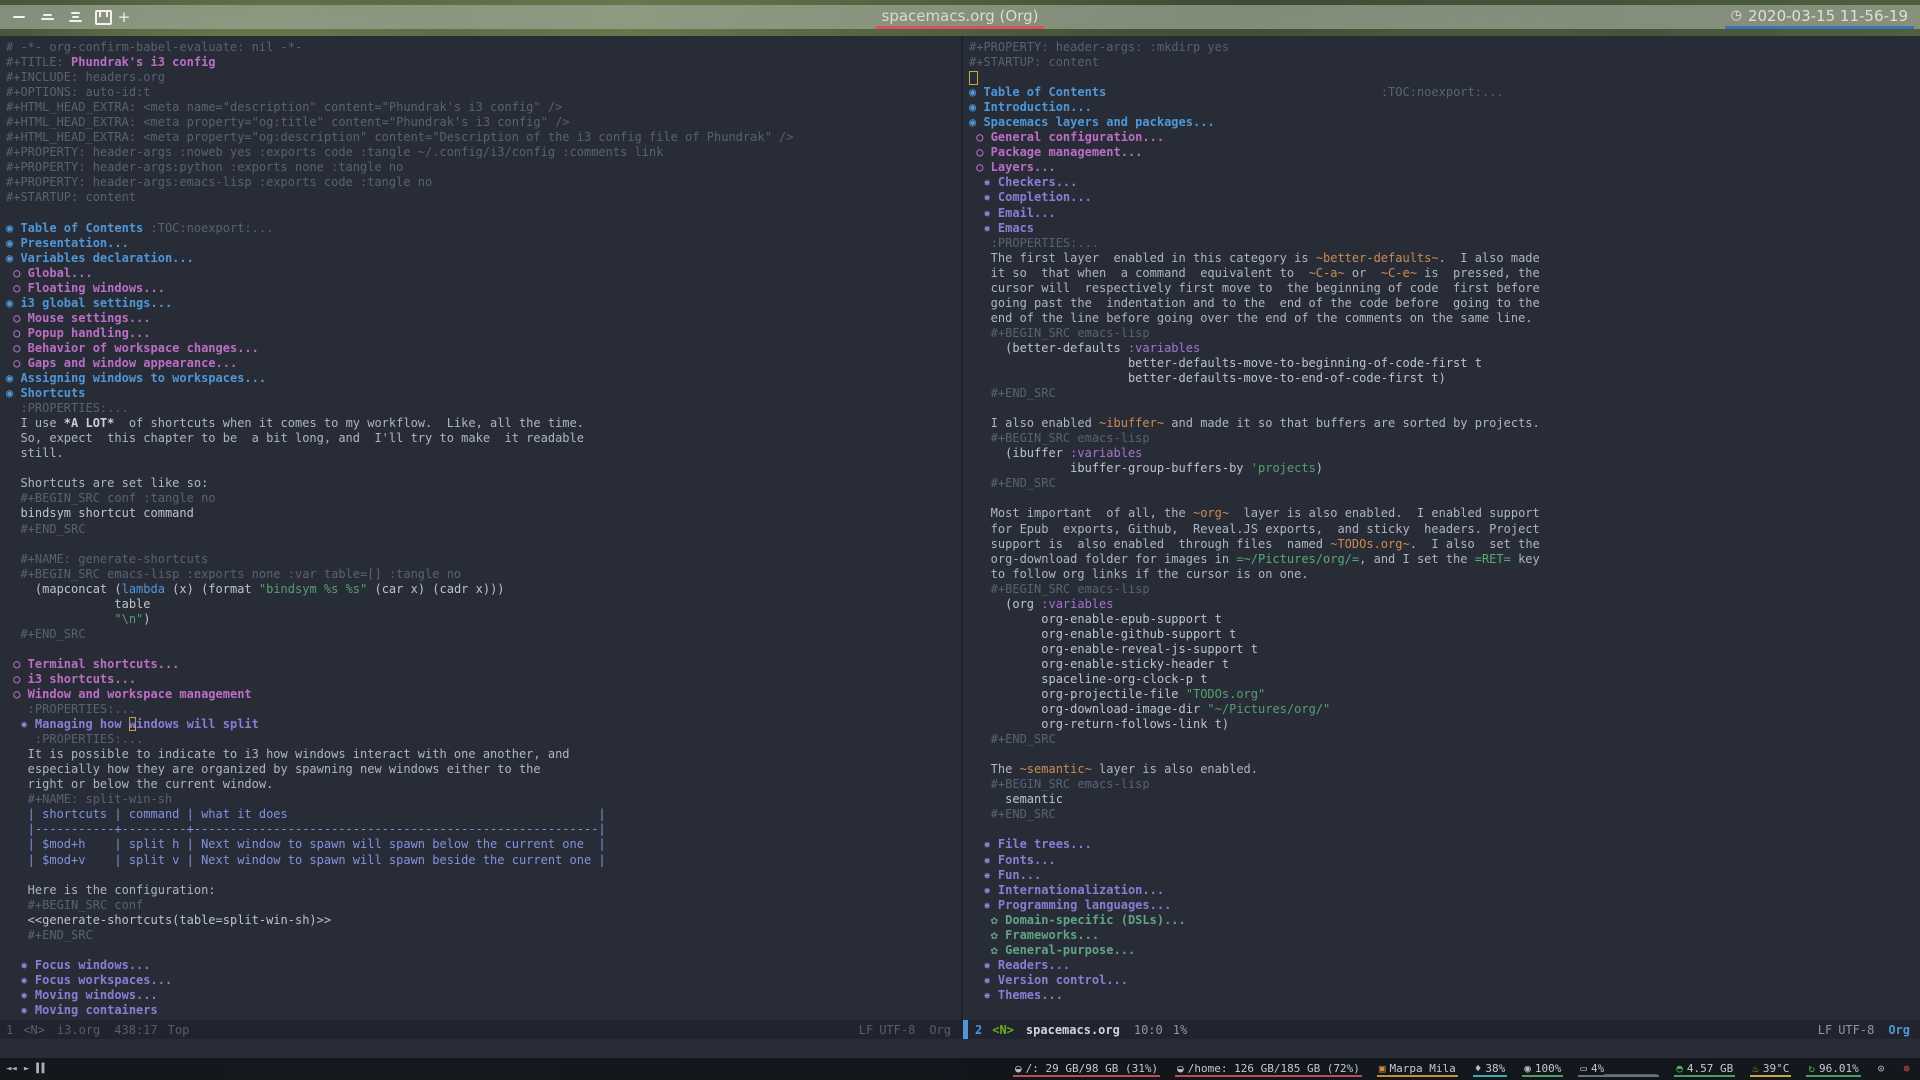 The width and height of the screenshot is (1920, 1080). I want to click on buffer-line: "\n"), so click(483, 619).